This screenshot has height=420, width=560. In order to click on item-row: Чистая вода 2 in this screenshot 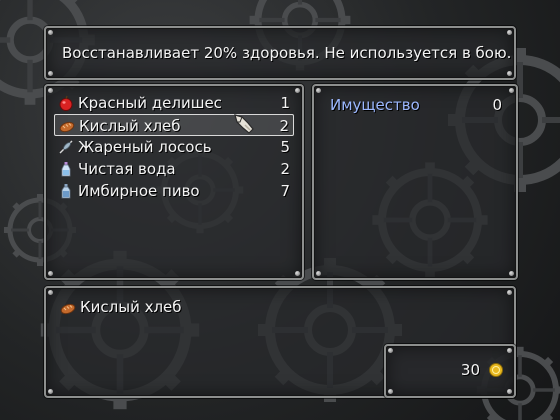, I will do `click(174, 169)`.